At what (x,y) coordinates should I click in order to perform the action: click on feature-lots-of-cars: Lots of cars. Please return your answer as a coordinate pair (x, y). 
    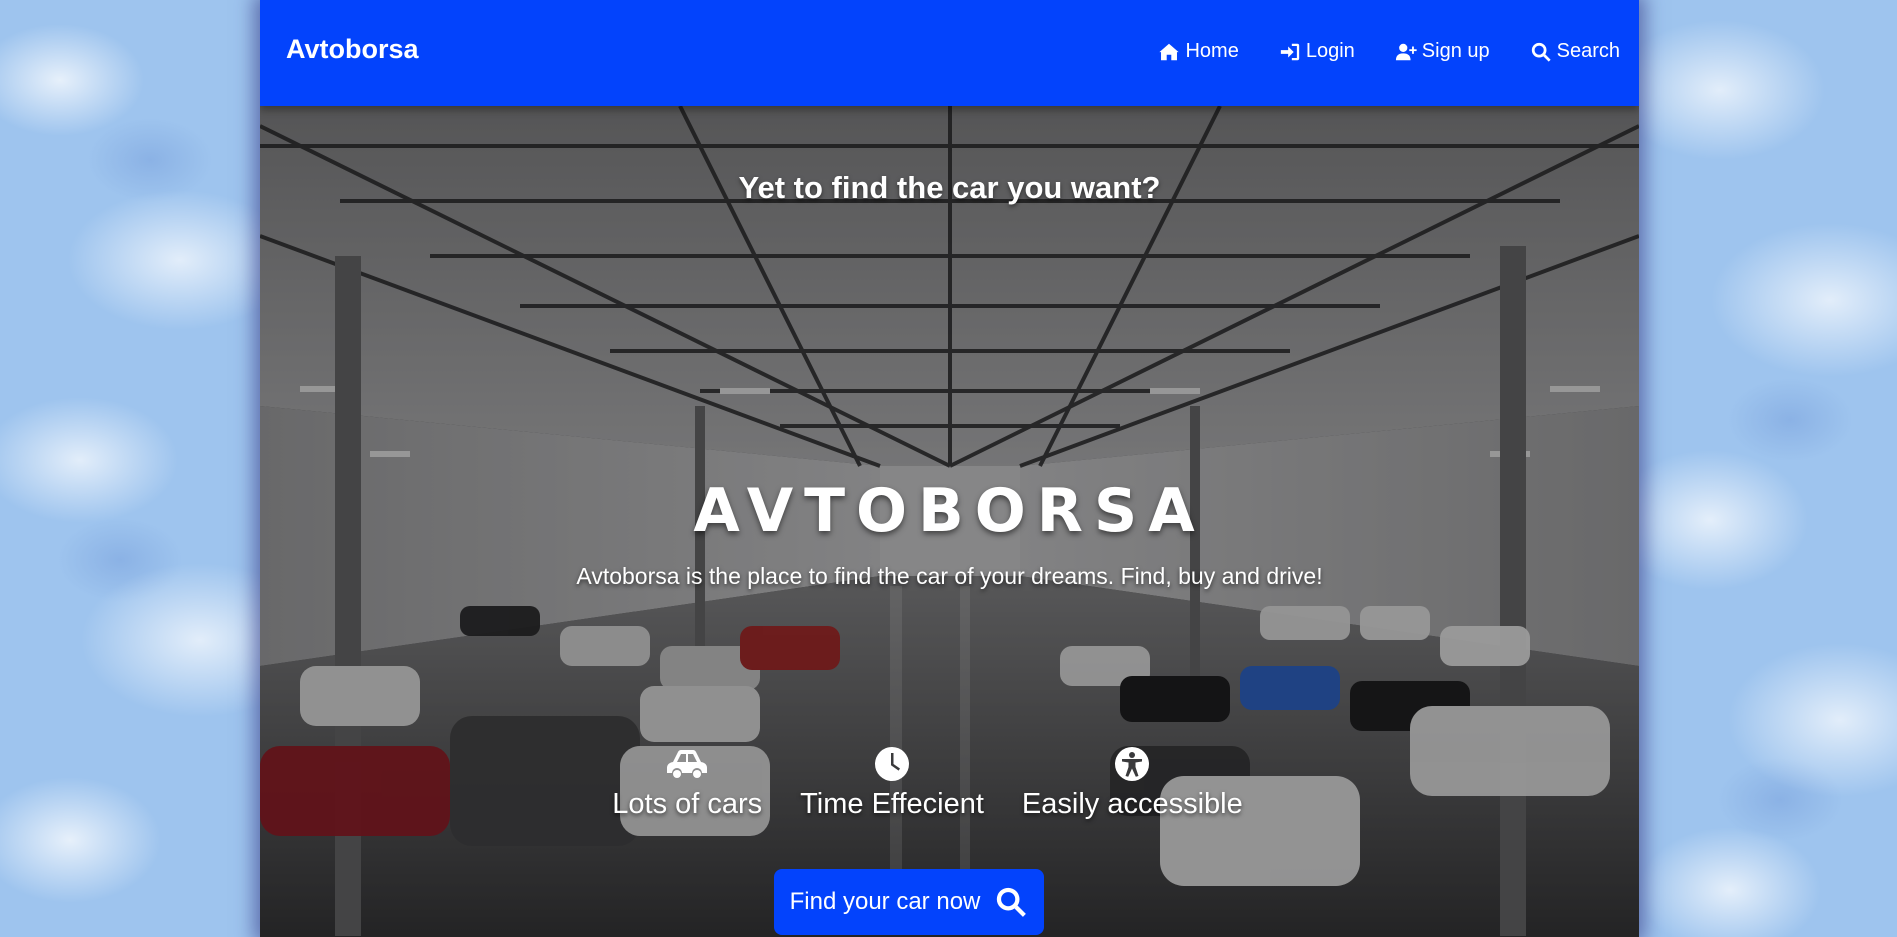
    Looking at the image, I should click on (687, 783).